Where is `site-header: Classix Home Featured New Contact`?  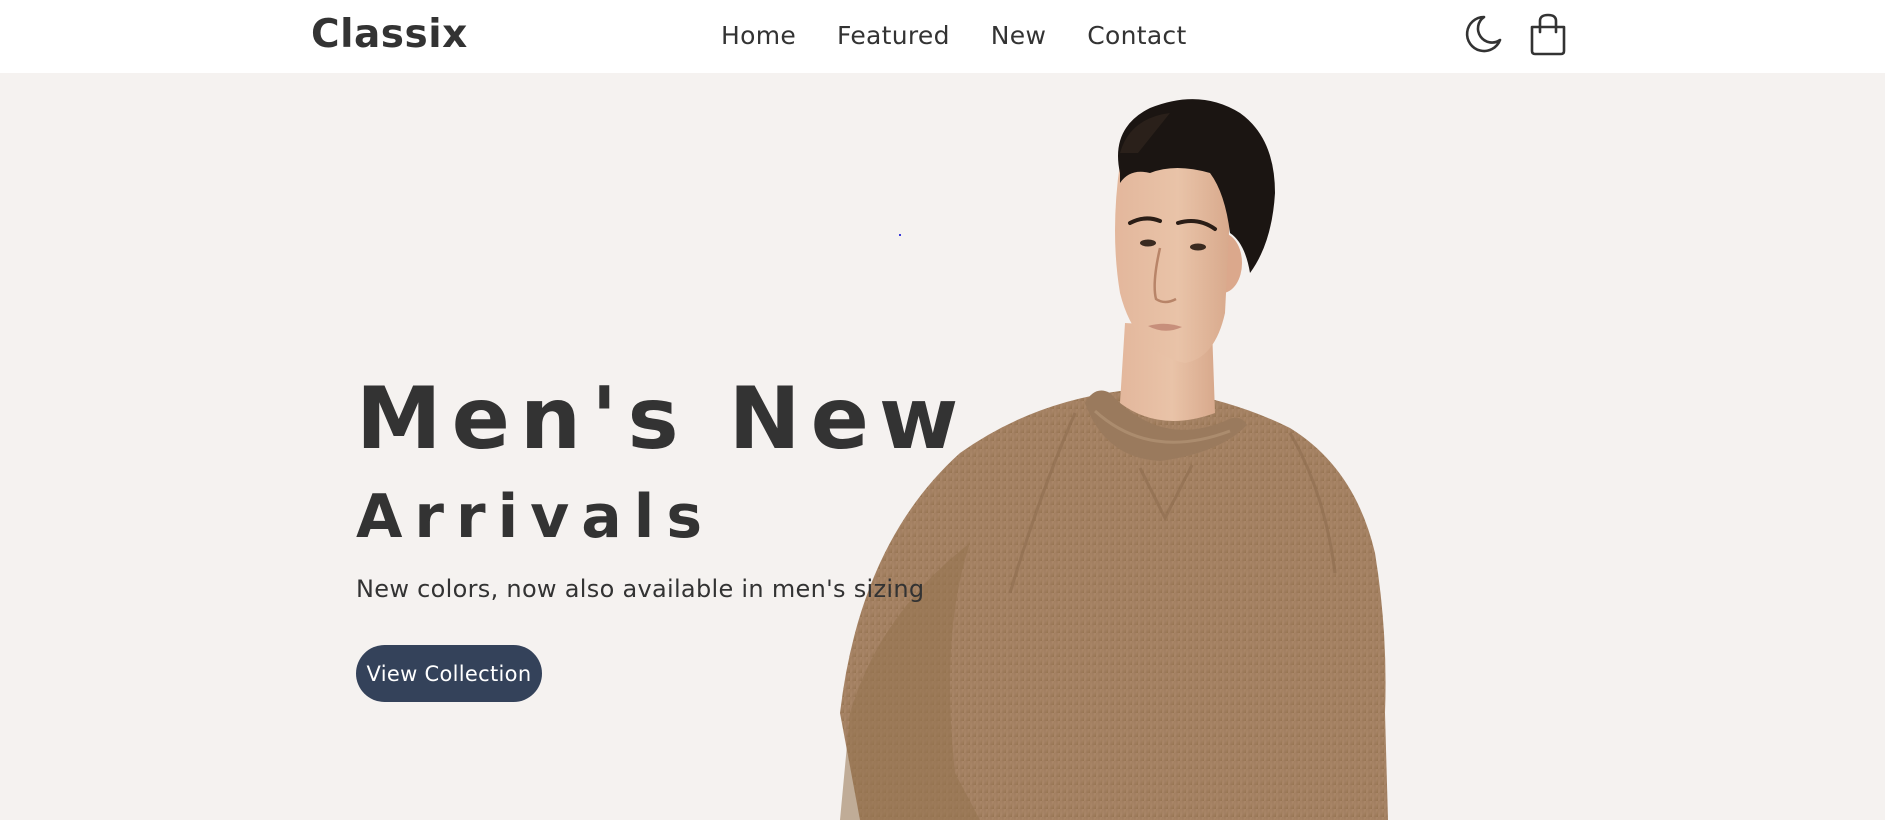
site-header: Classix Home Featured New Contact is located at coordinates (942, 36).